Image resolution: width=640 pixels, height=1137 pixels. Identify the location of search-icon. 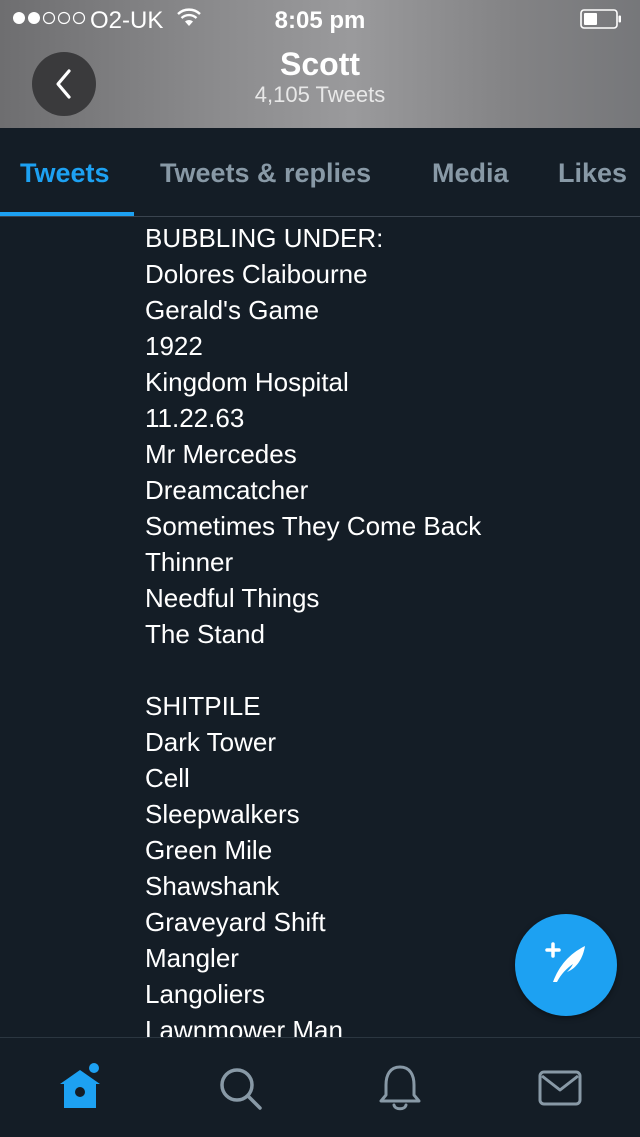
(241, 1089).